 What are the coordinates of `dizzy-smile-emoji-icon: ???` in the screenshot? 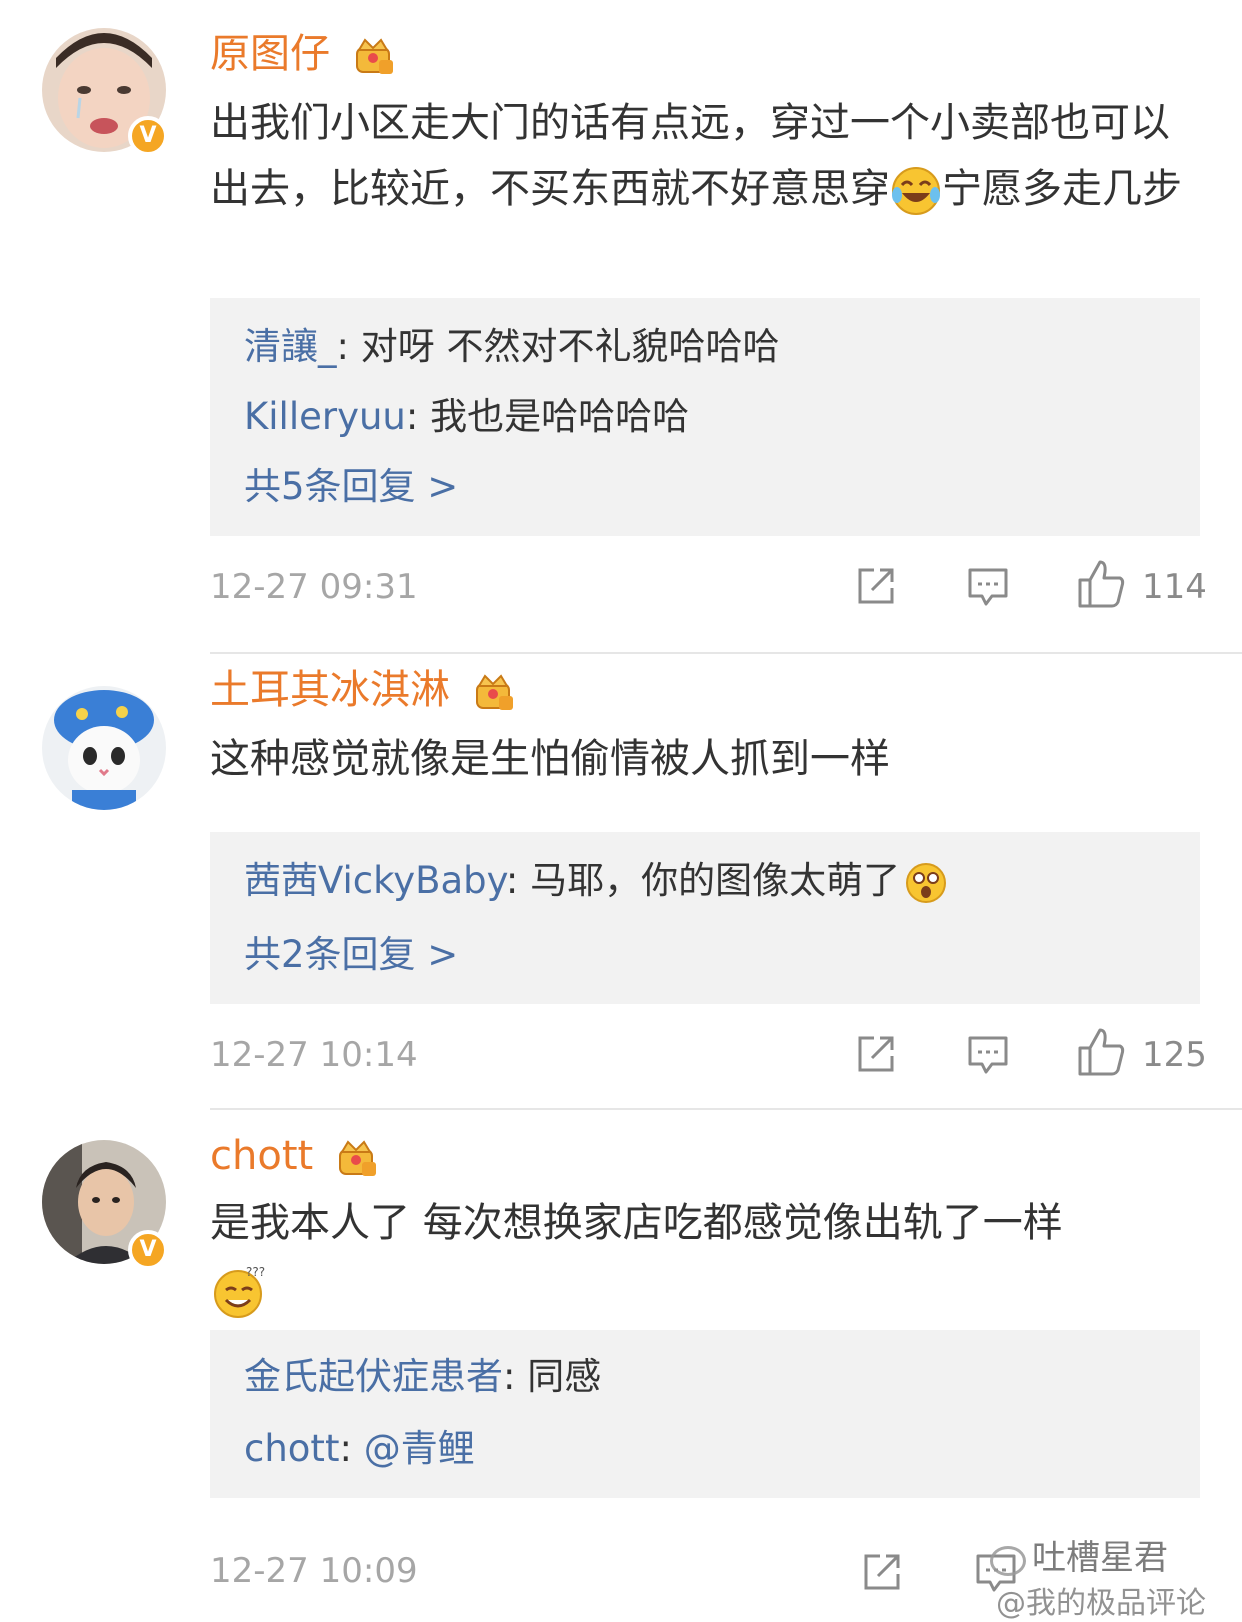 It's located at (239, 1291).